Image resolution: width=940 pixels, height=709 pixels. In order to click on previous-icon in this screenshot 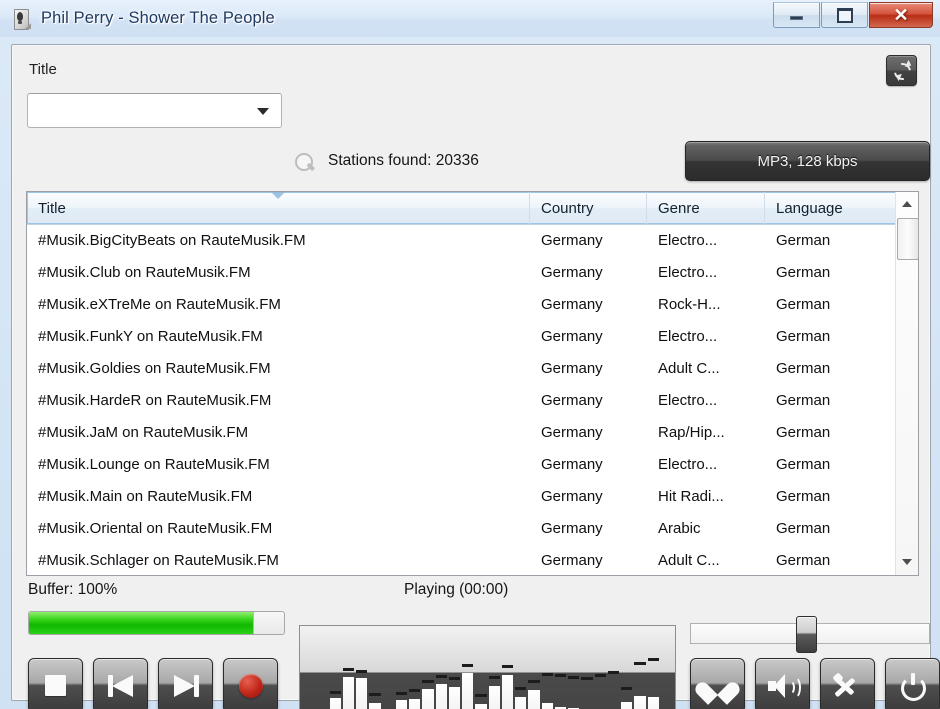, I will do `click(120, 685)`.